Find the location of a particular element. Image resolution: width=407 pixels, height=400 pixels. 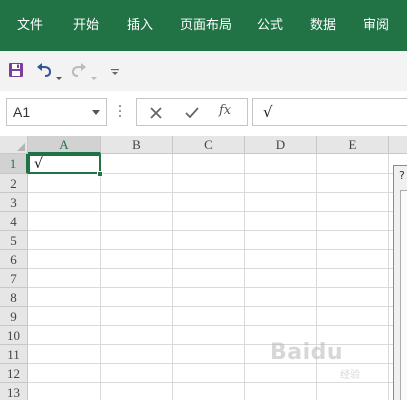

row-header-3: 3 is located at coordinates (14, 202).